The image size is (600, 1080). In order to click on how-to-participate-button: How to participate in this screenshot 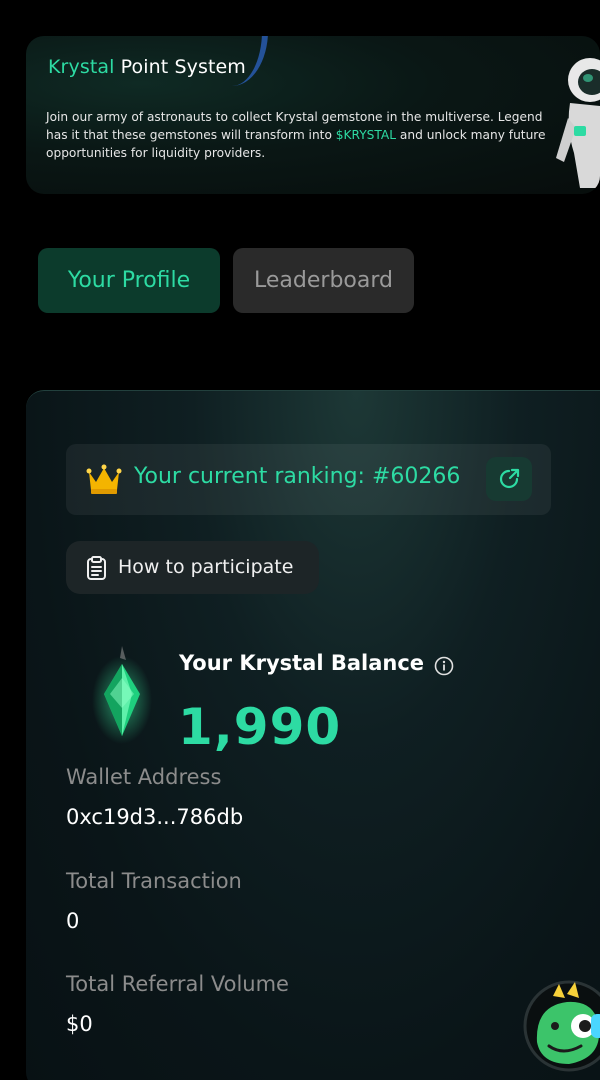, I will do `click(192, 567)`.